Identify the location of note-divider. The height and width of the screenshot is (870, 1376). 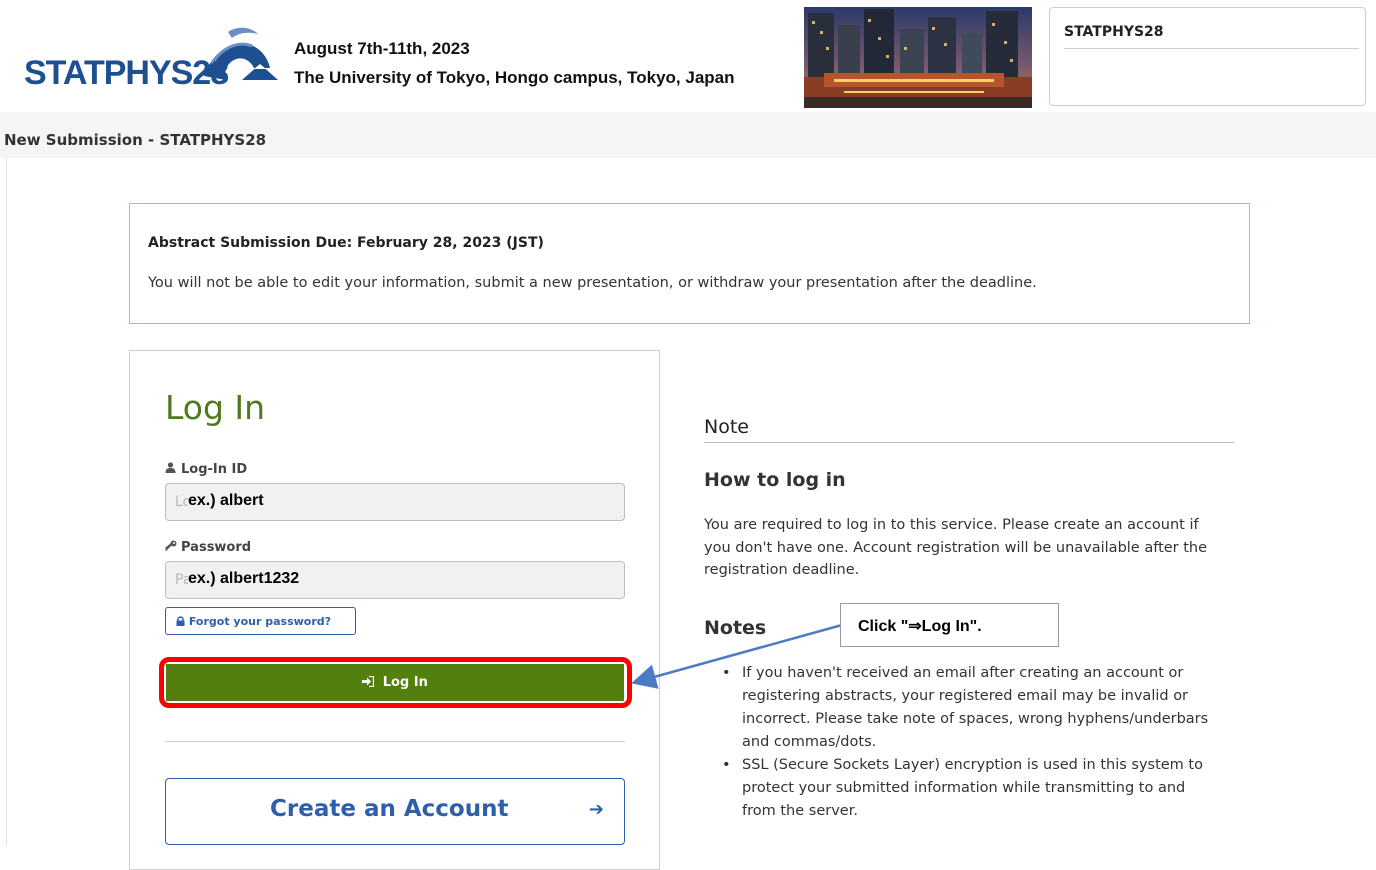
(969, 442).